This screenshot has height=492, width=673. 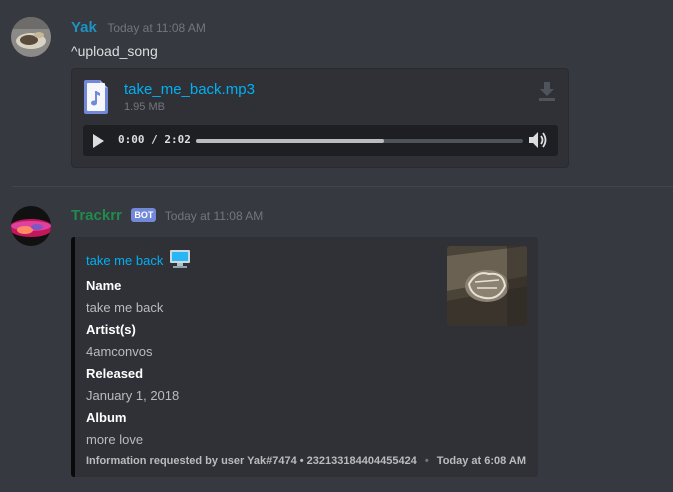 I want to click on progress-bar, so click(x=359, y=141).